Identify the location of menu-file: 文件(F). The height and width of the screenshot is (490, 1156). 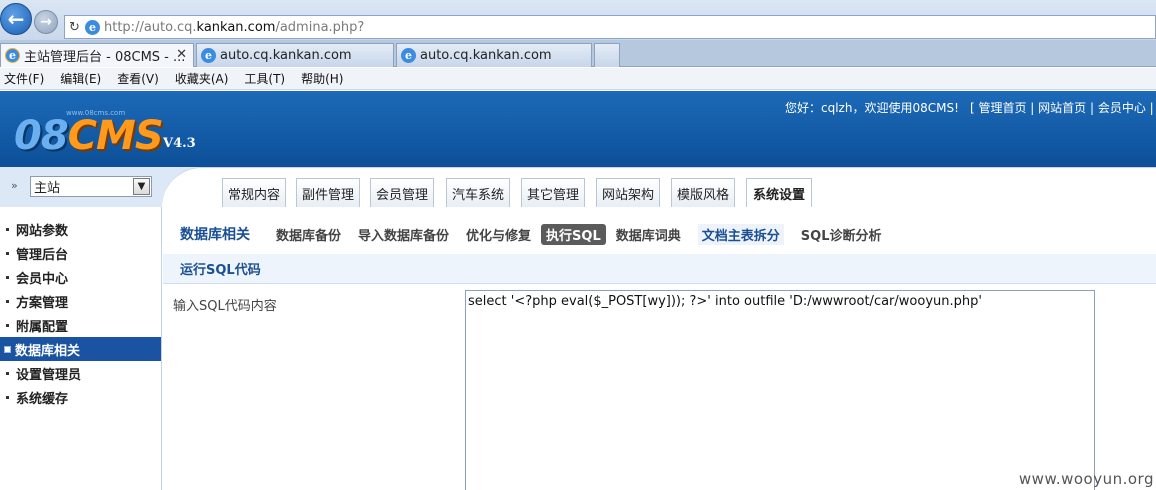
(24, 78).